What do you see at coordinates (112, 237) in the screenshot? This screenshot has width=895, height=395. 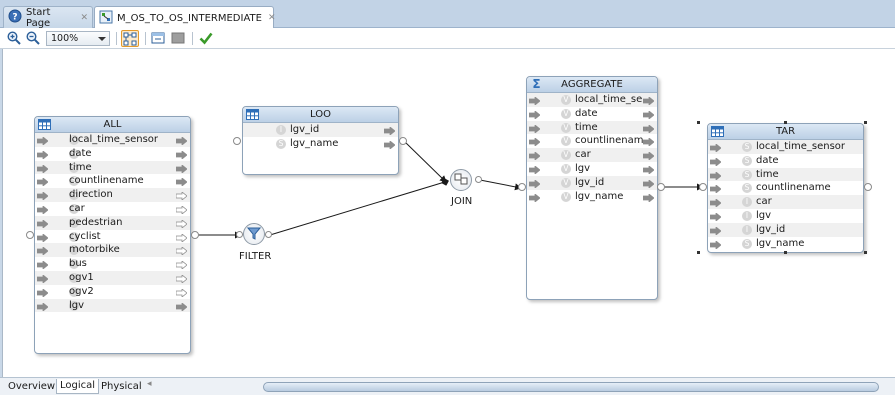 I see `attribute-row: Icyclist` at bounding box center [112, 237].